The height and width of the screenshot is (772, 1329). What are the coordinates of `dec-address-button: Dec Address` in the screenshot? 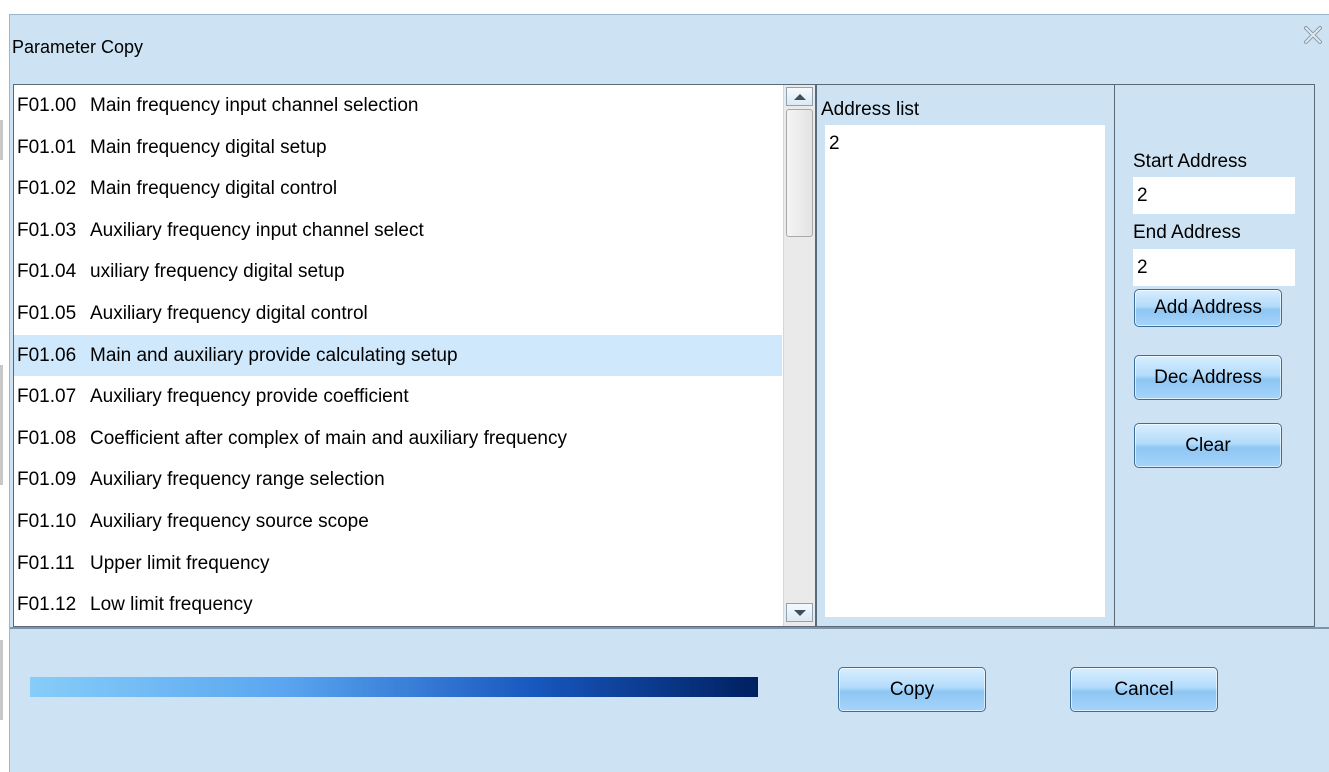 It's located at (1208, 377).